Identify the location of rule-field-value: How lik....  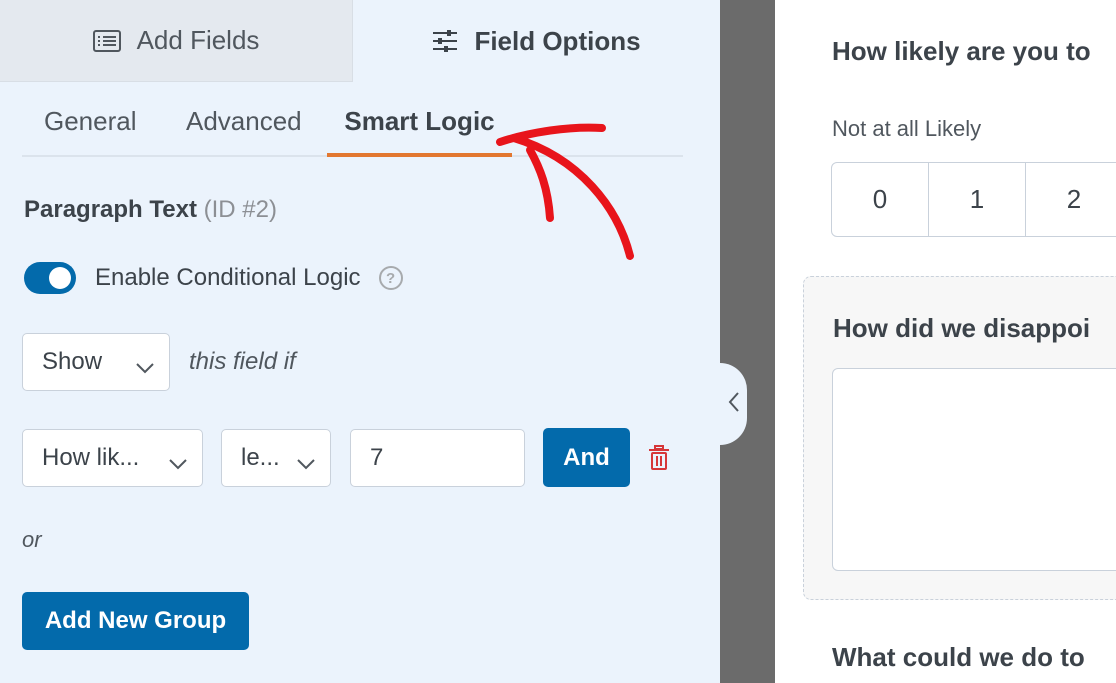
(91, 457).